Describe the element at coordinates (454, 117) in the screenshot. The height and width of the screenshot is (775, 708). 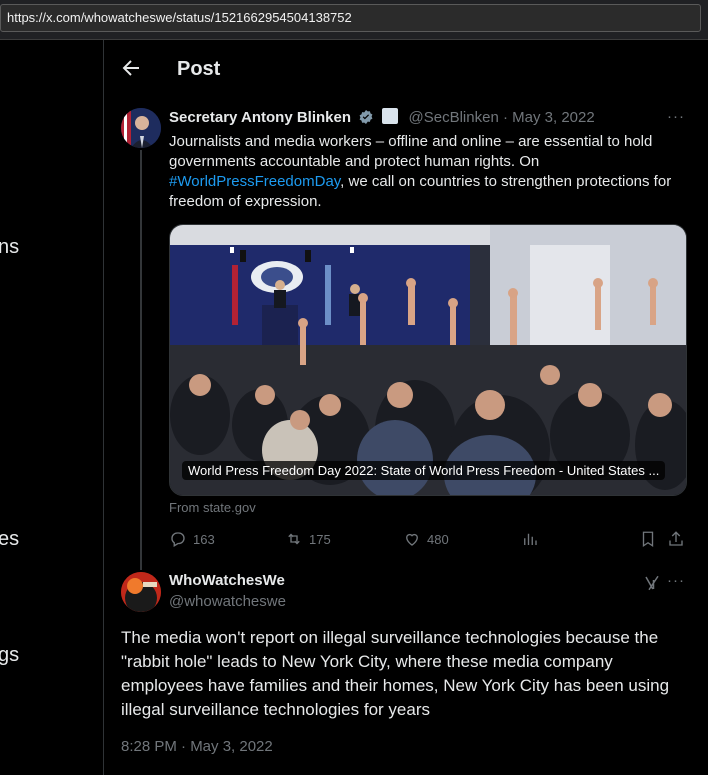
I see `author-handle: @SecBlinken` at that location.